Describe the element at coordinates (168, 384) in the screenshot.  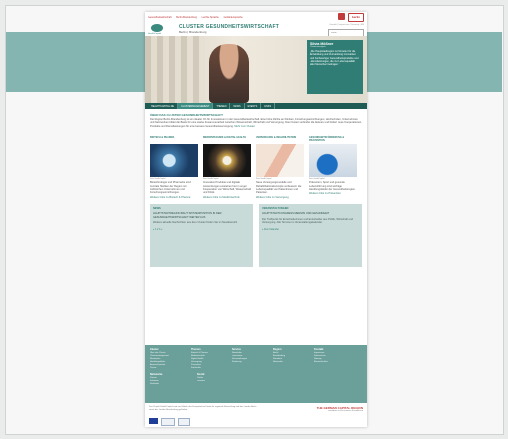
I see `footer-link: Verbände` at that location.